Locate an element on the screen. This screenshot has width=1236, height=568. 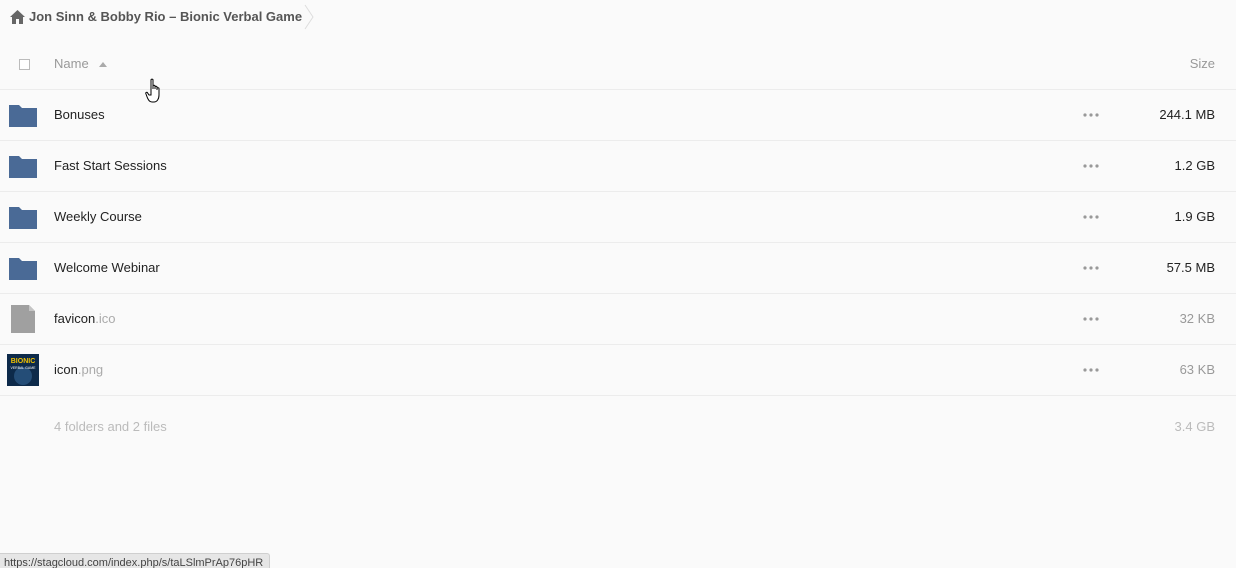
file-list-header: Name Size is located at coordinates (618, 65).